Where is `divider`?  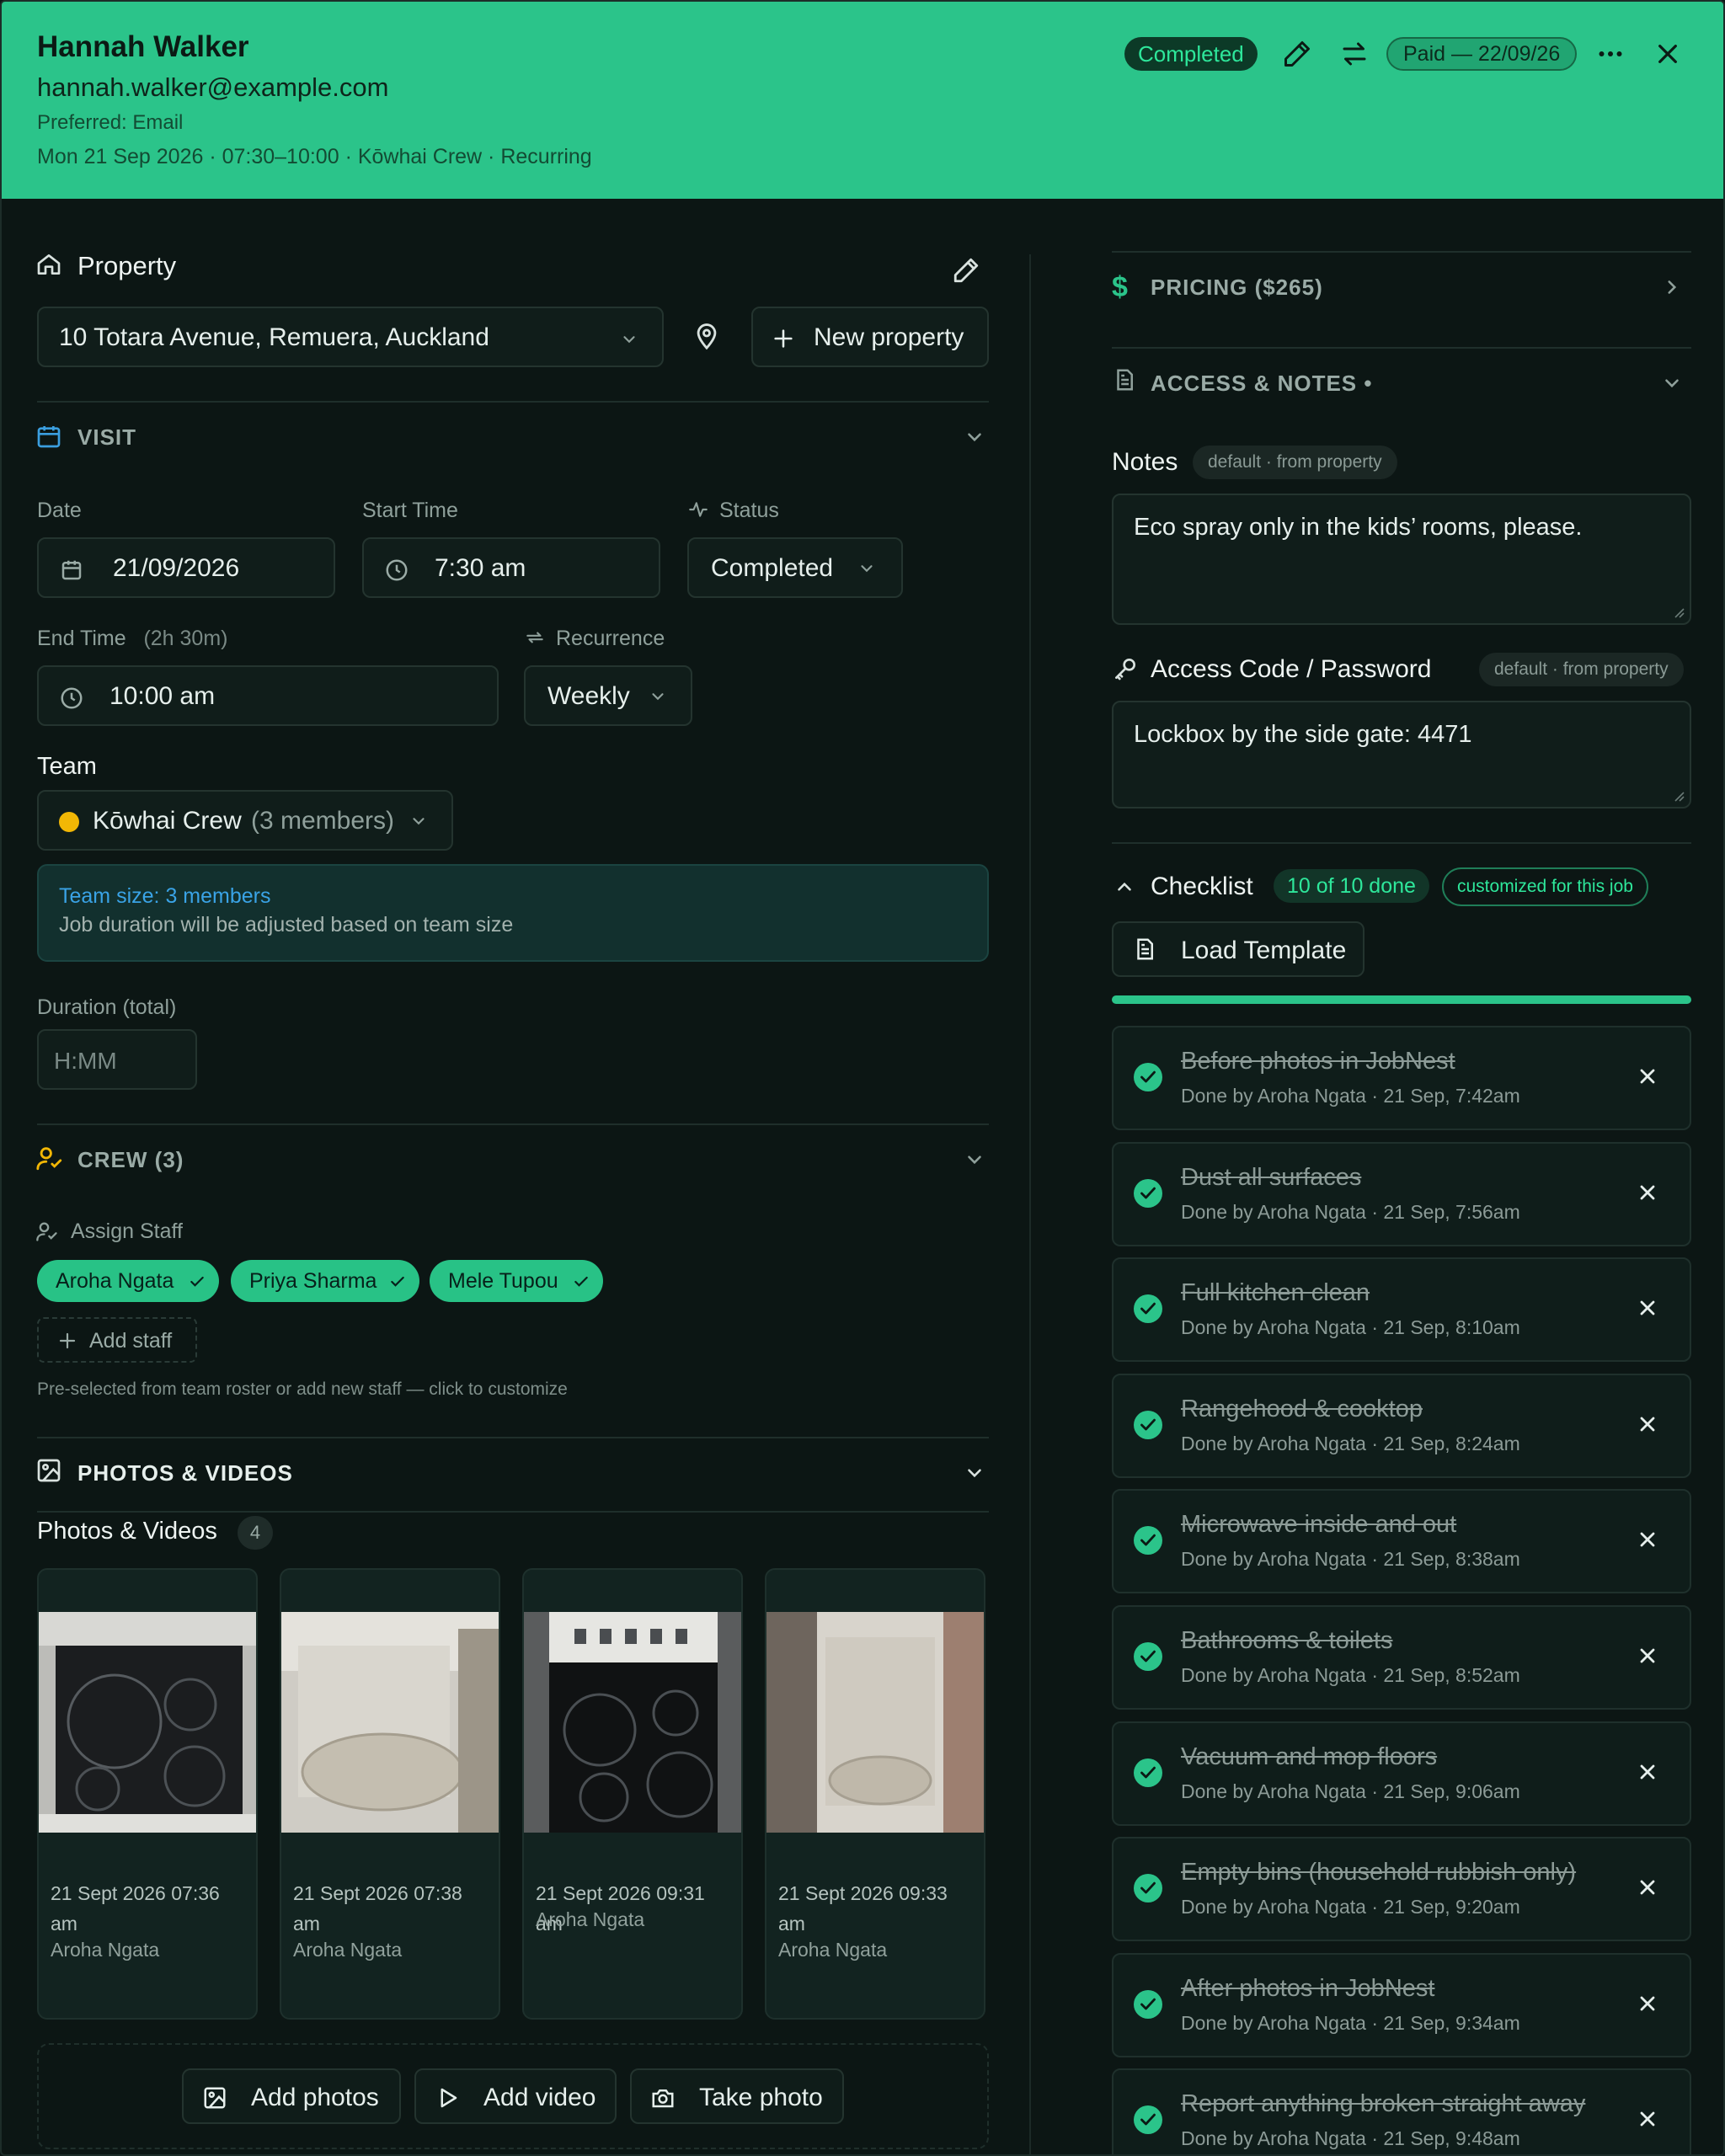 divider is located at coordinates (1401, 843).